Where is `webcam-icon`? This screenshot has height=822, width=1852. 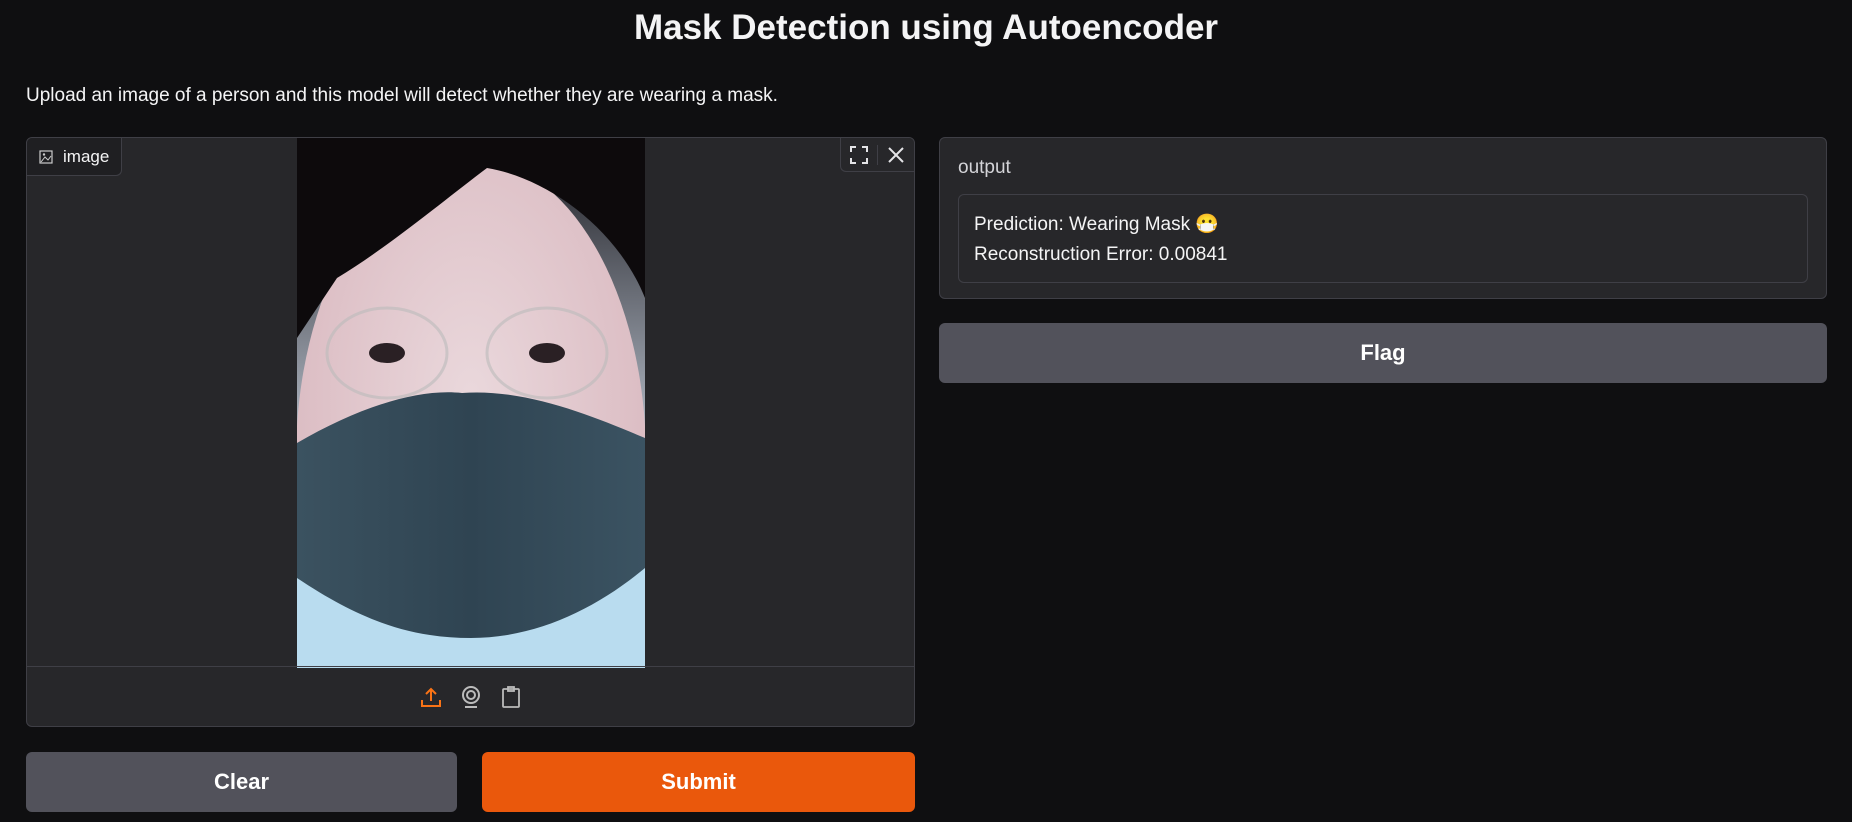
webcam-icon is located at coordinates (471, 696).